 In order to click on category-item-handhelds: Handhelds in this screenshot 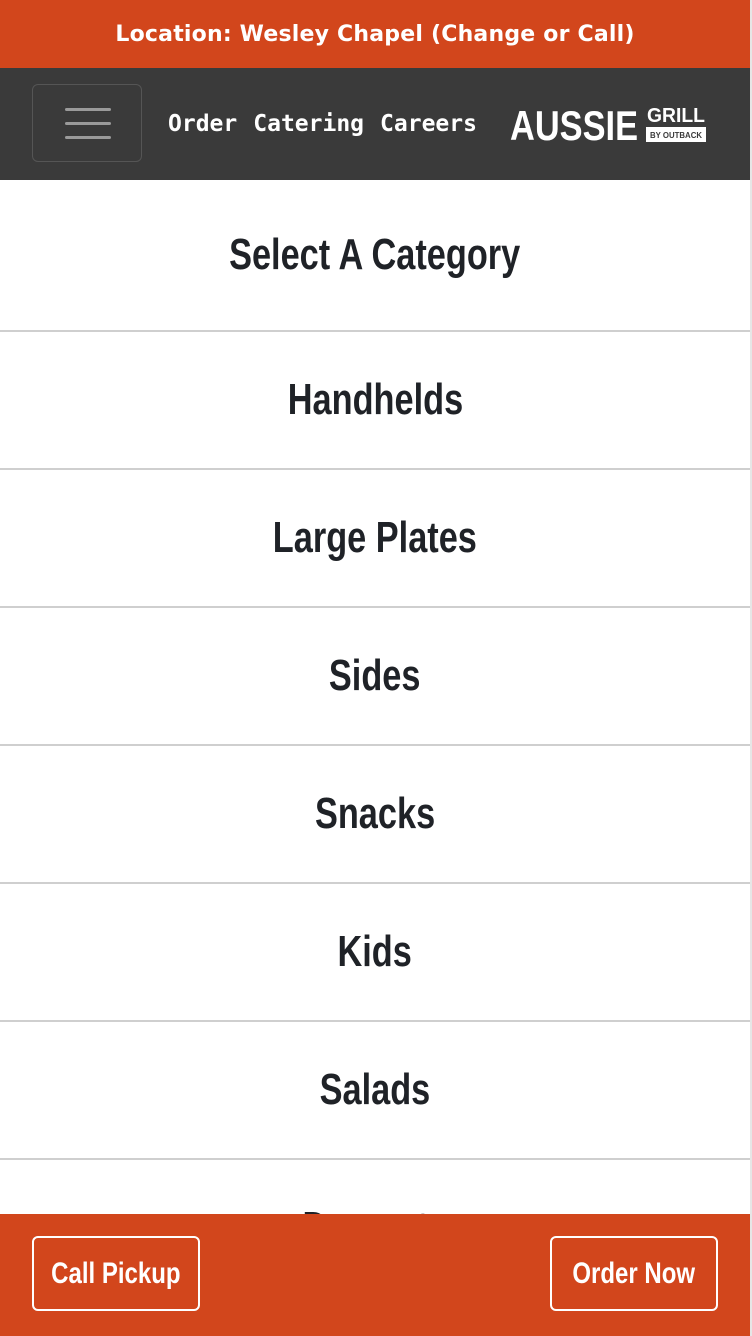, I will do `click(375, 401)`.